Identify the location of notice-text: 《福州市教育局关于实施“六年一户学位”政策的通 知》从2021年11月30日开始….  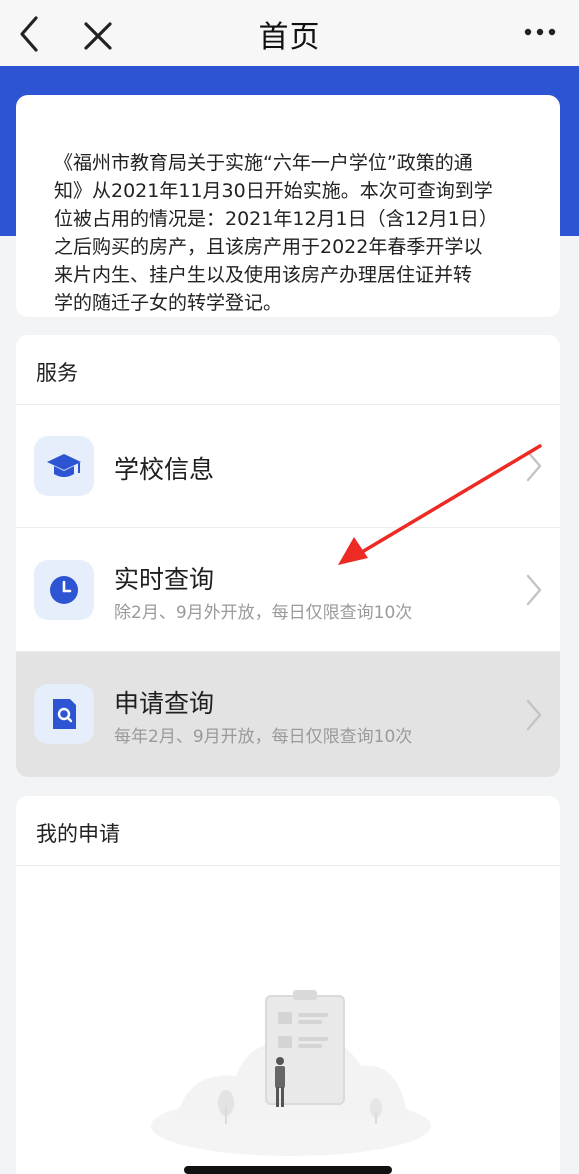
(276, 233).